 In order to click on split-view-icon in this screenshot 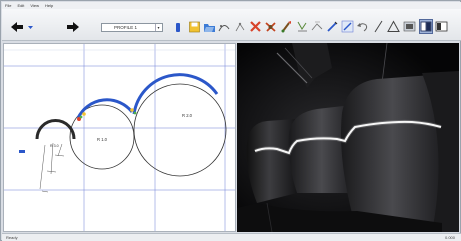, I will do `click(426, 26)`.